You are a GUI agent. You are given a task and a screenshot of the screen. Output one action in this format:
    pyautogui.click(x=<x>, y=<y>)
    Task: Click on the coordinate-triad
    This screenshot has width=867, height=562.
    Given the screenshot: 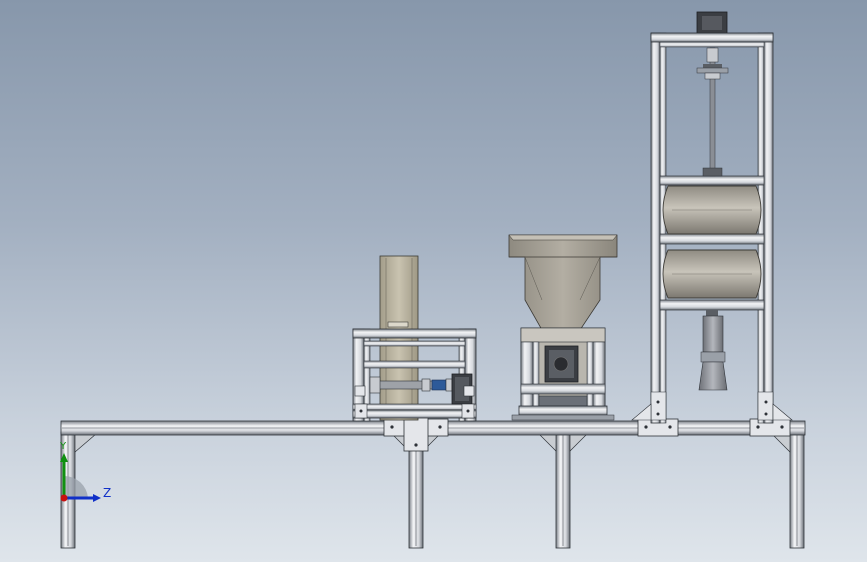 What is the action you would take?
    pyautogui.click(x=80, y=477)
    